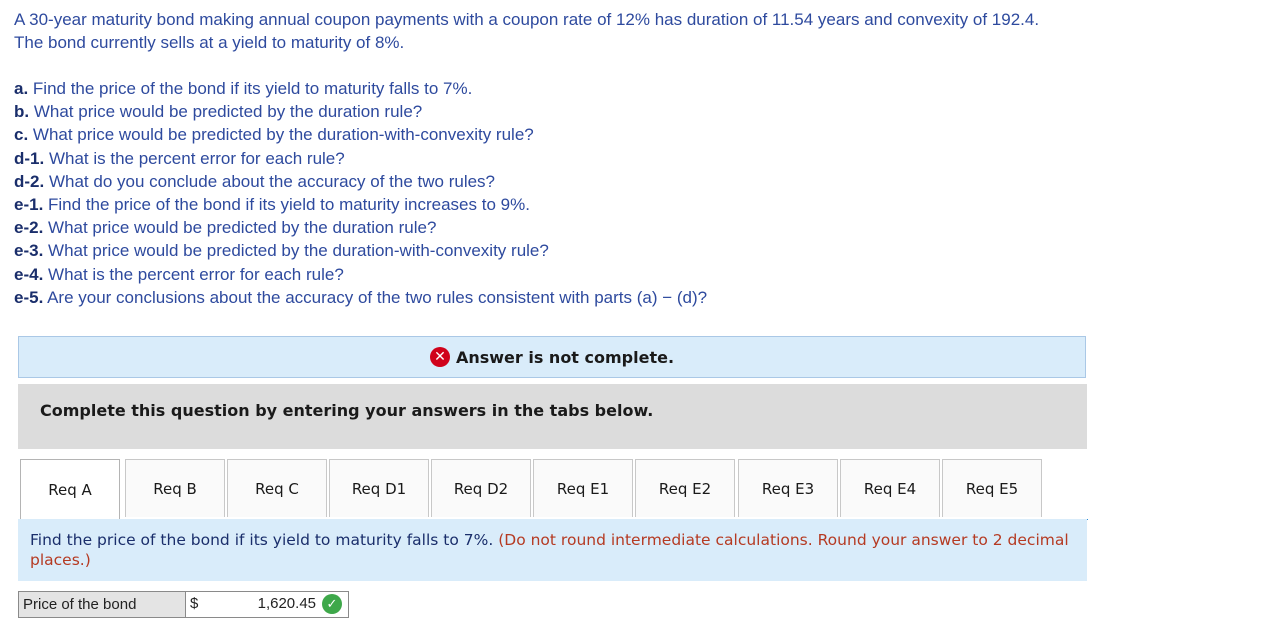 The image size is (1261, 627). Describe the element at coordinates (890, 488) in the screenshot. I see `tab-req-e4: Req E4` at that location.